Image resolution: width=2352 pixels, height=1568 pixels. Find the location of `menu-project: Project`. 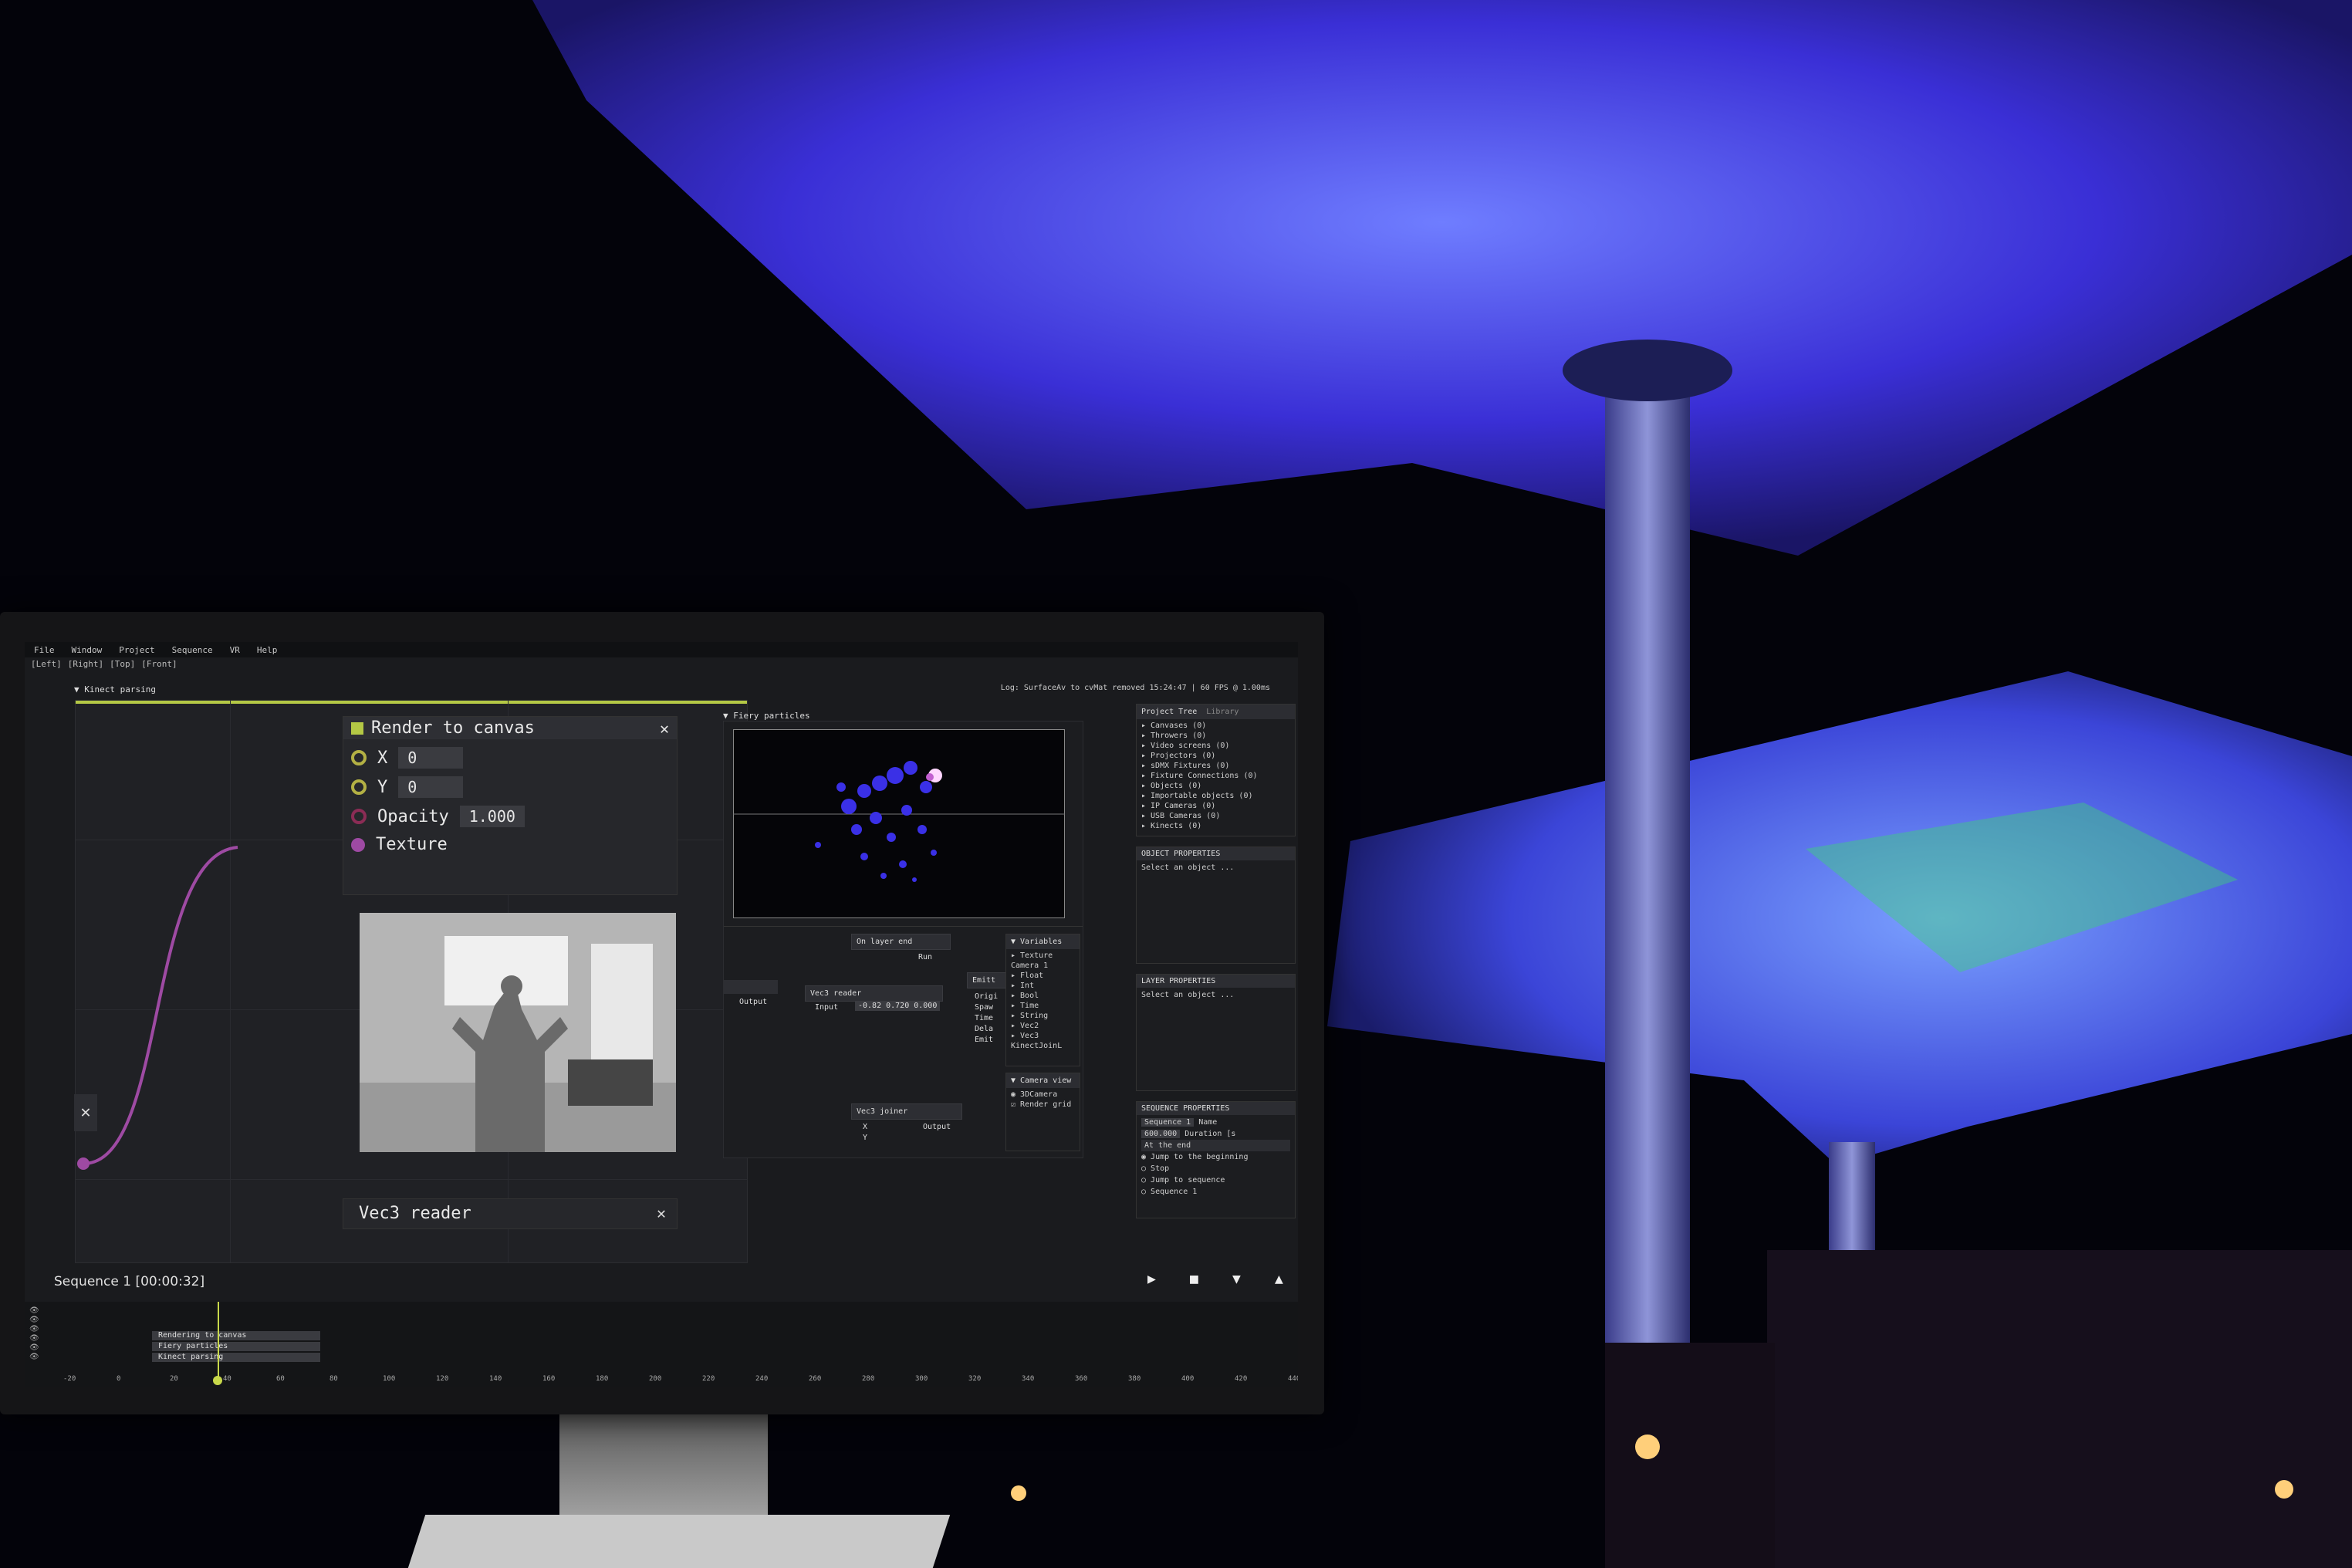

menu-project: Project is located at coordinates (136, 650).